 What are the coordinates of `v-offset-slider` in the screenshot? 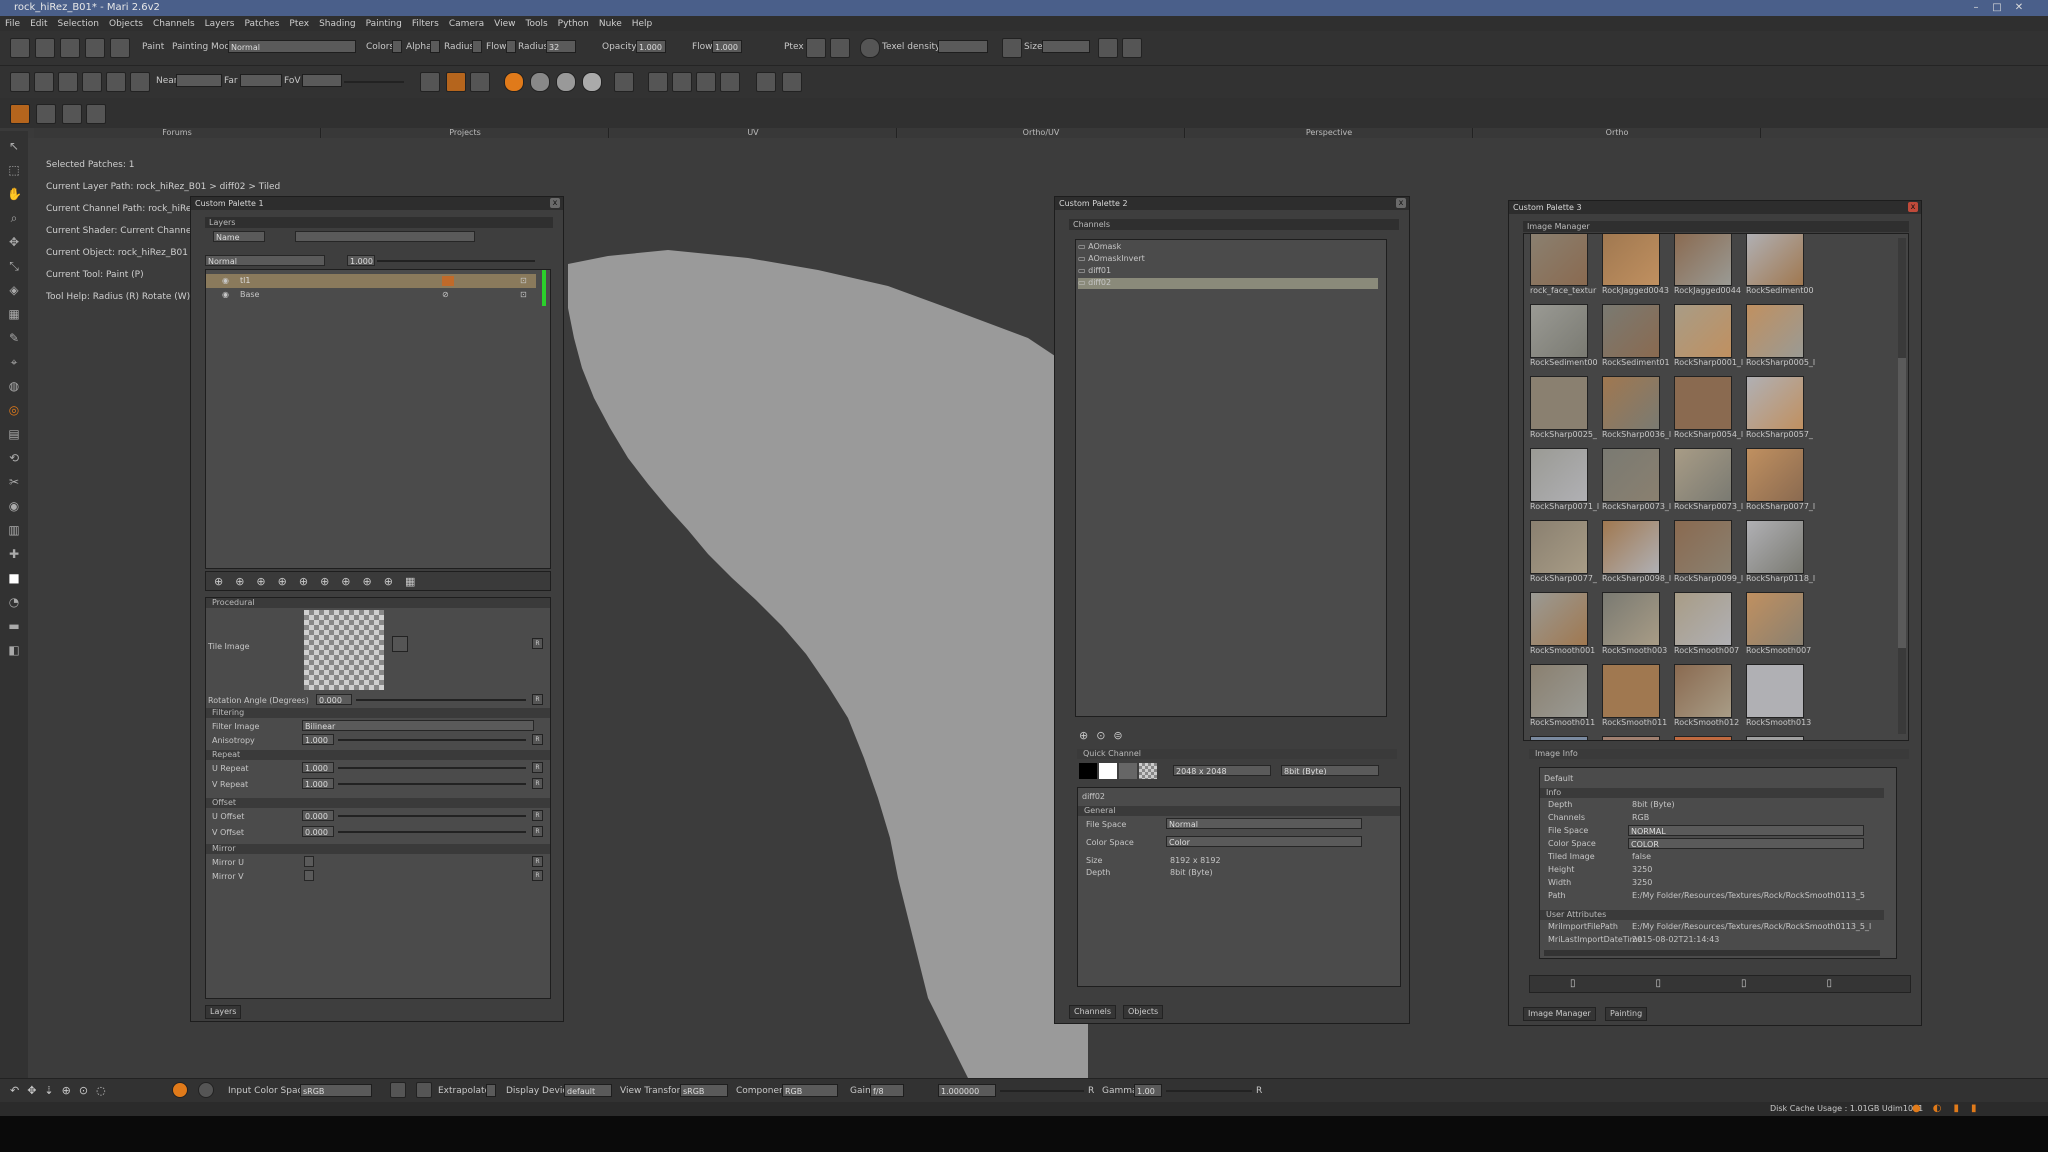 It's located at (432, 832).